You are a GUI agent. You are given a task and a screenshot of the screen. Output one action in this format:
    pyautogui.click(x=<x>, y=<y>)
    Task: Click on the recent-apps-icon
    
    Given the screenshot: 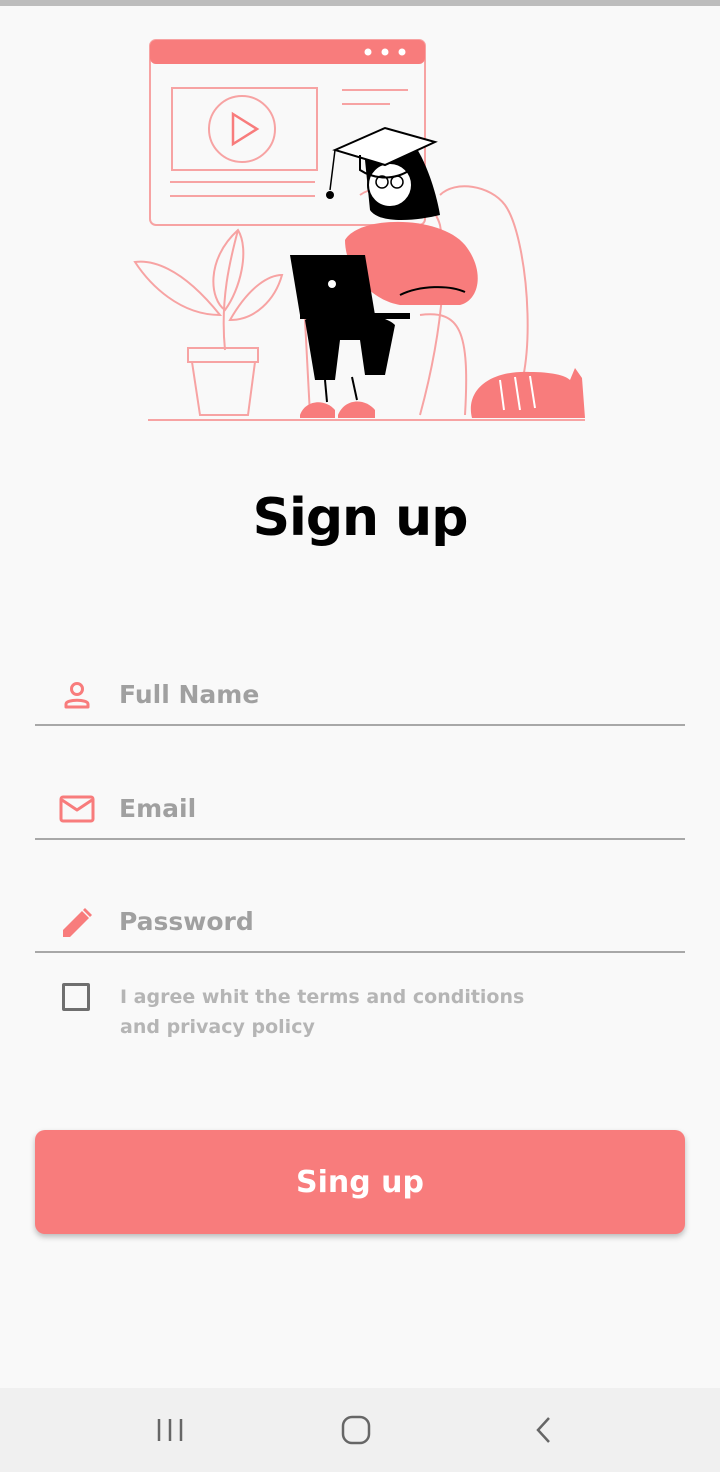 What is the action you would take?
    pyautogui.click(x=170, y=1430)
    